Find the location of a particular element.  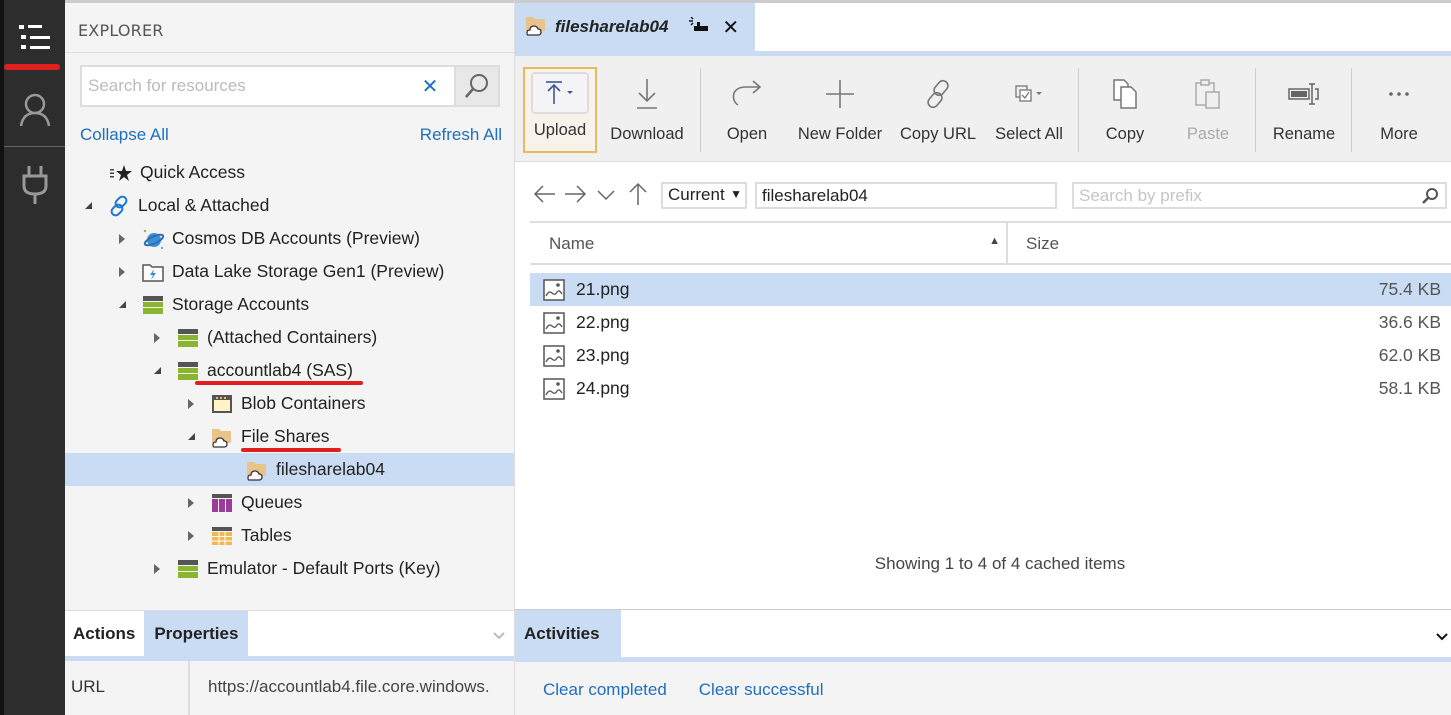

clear-search-button: ✕ is located at coordinates (430, 86).